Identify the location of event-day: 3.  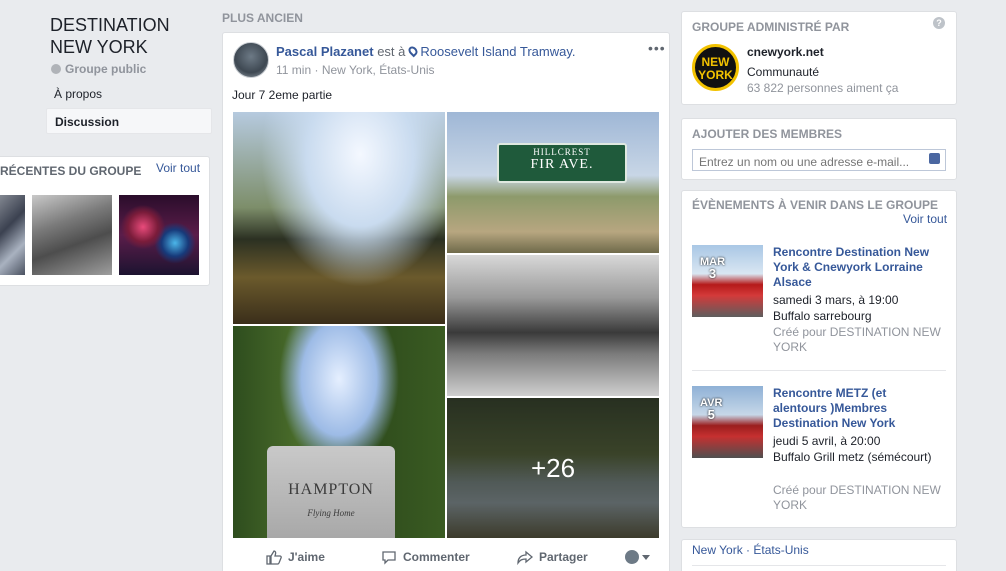
(712, 273).